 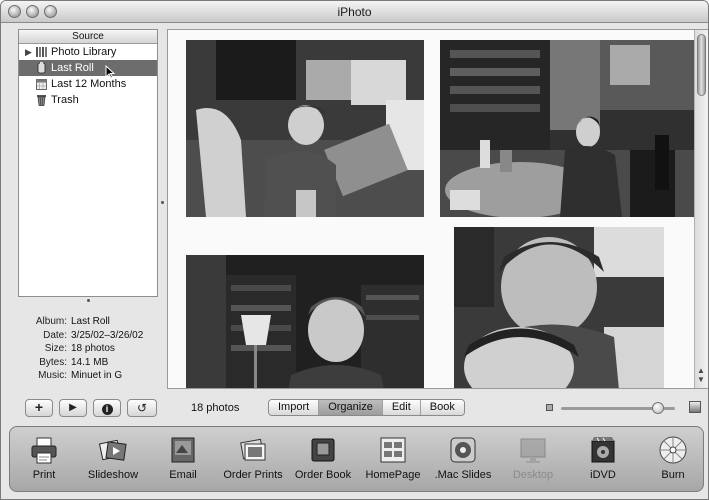 What do you see at coordinates (183, 475) in the screenshot?
I see `tool-label: Email` at bounding box center [183, 475].